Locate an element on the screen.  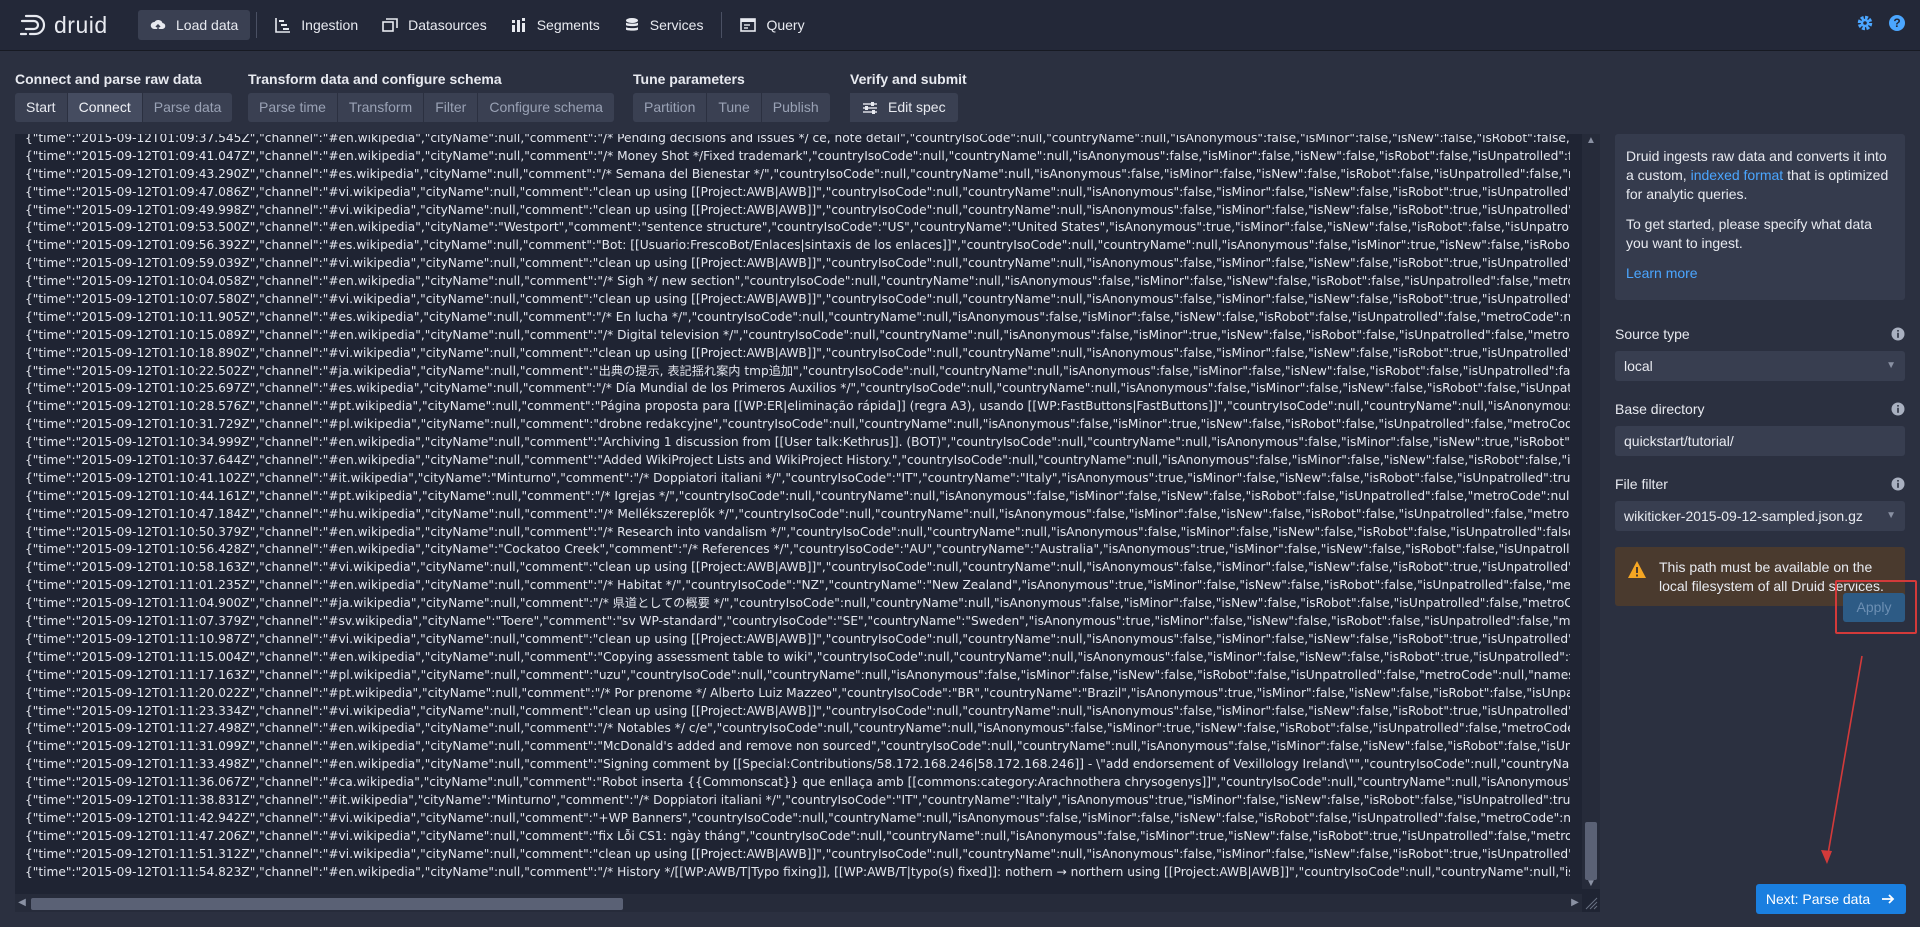
apply-button: Apply is located at coordinates (1874, 607).